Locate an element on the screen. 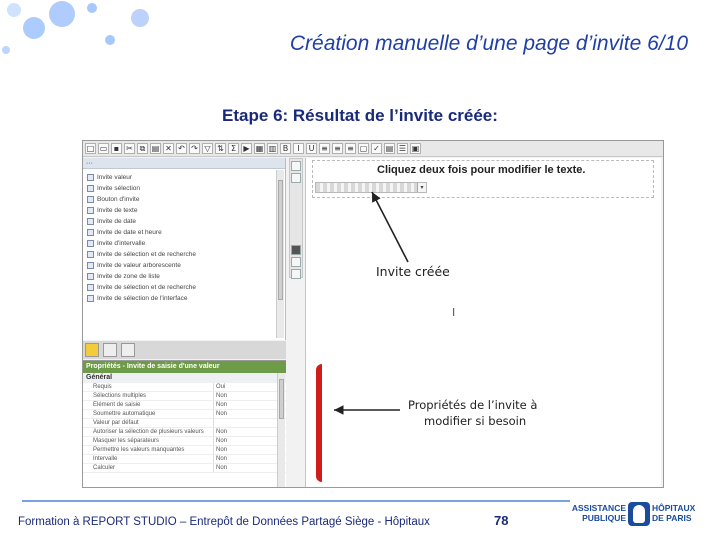 Image resolution: width=720 pixels, height=540 pixels. insertable-objects-tab-icon is located at coordinates (92, 350).